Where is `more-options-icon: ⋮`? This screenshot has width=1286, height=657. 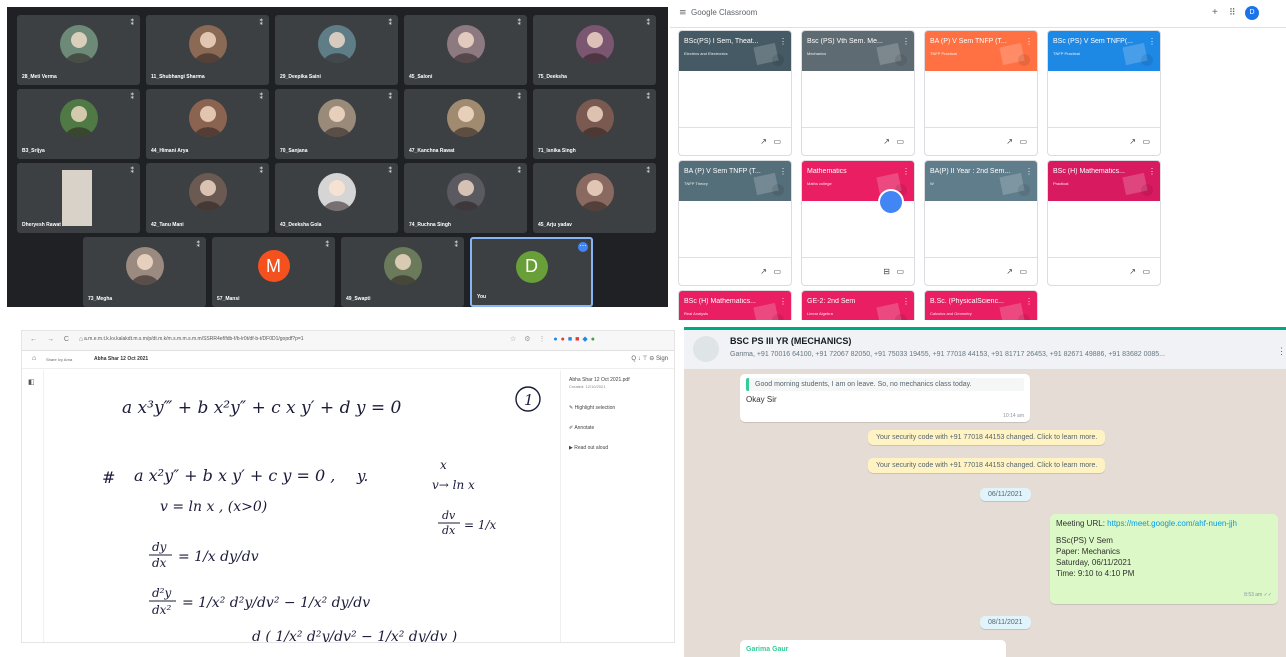 more-options-icon: ⋮ is located at coordinates (1281, 351).